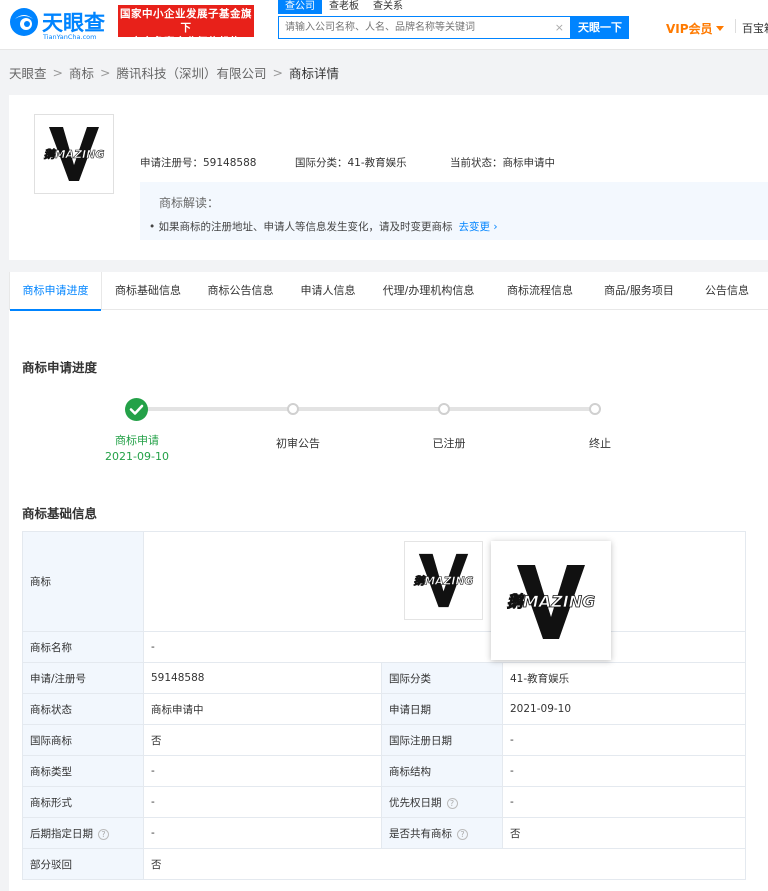  I want to click on caret-down-icon, so click(719, 28).